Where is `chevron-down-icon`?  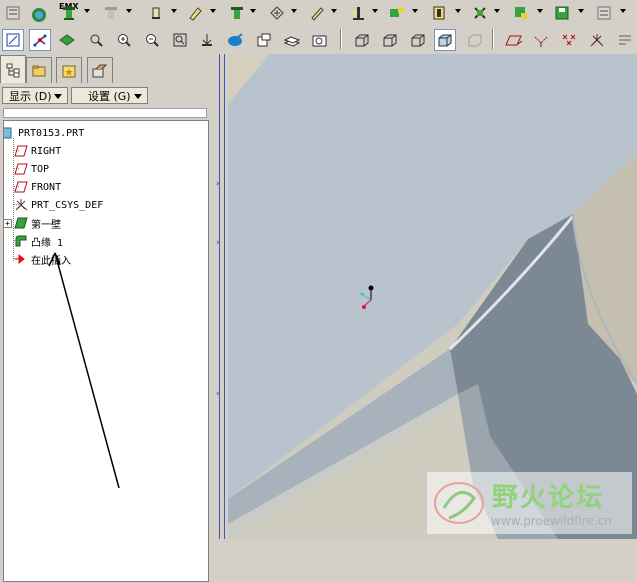 chevron-down-icon is located at coordinates (58, 96).